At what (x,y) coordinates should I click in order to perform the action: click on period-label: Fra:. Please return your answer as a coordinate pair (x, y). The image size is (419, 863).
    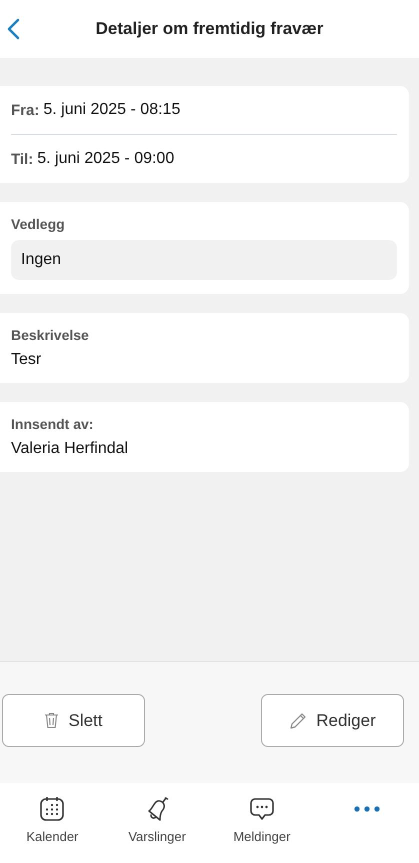
    Looking at the image, I should click on (25, 110).